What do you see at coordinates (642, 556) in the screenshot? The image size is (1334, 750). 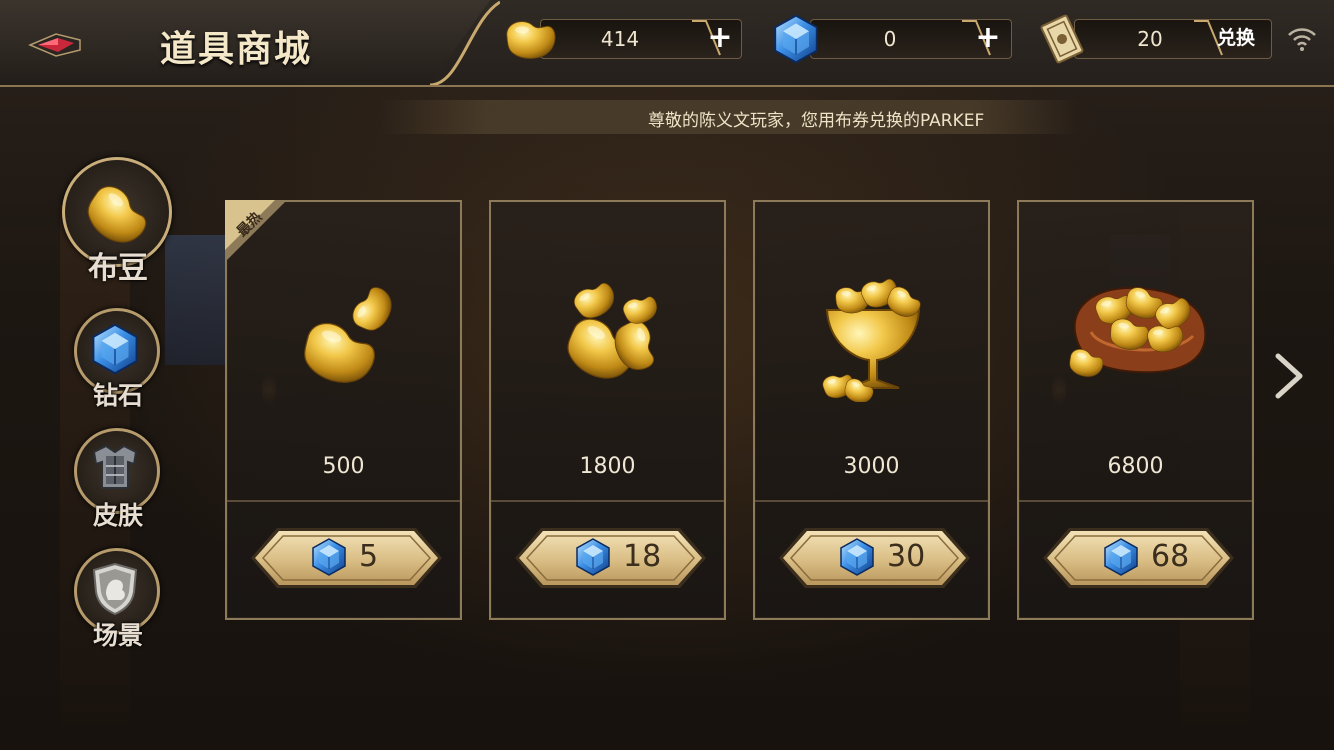 I see `buy-price: 18` at bounding box center [642, 556].